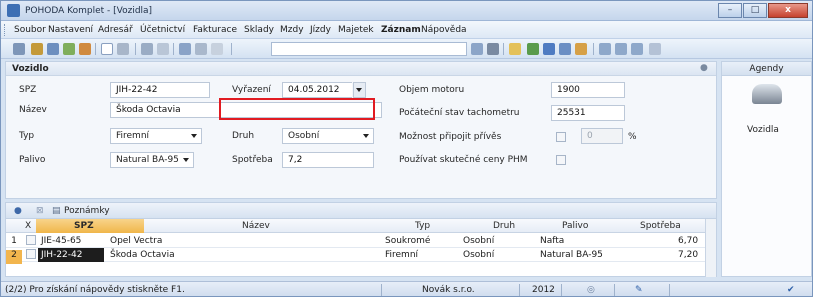 The image size is (813, 297). What do you see at coordinates (401, 30) in the screenshot?
I see `menu-zaznam: Záznam` at bounding box center [401, 30].